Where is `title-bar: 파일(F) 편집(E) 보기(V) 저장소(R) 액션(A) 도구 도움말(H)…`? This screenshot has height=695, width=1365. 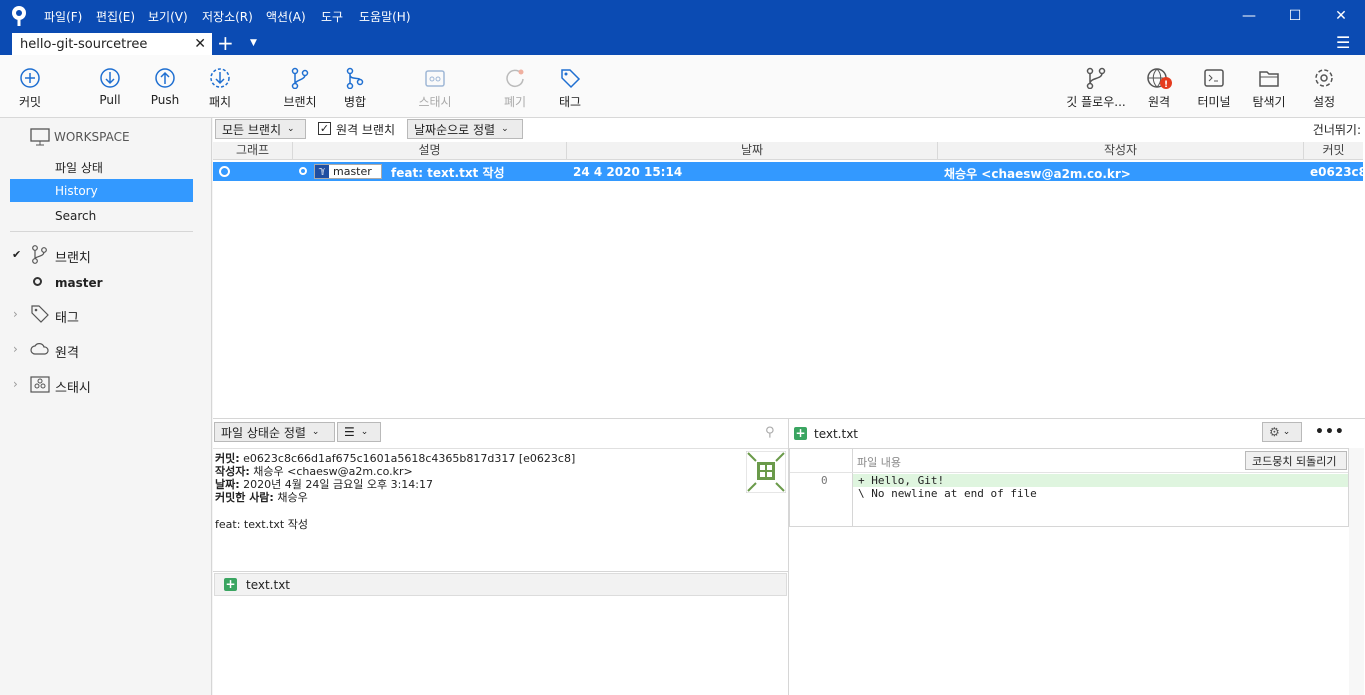 title-bar: 파일(F) 편집(E) 보기(V) 저장소(R) 액션(A) 도구 도움말(H)… is located at coordinates (682, 16).